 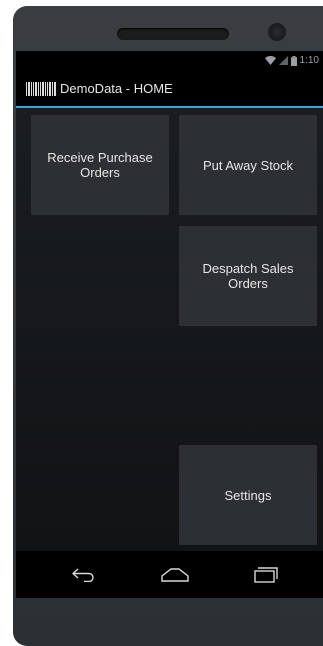 I want to click on home-icon, so click(x=175, y=574).